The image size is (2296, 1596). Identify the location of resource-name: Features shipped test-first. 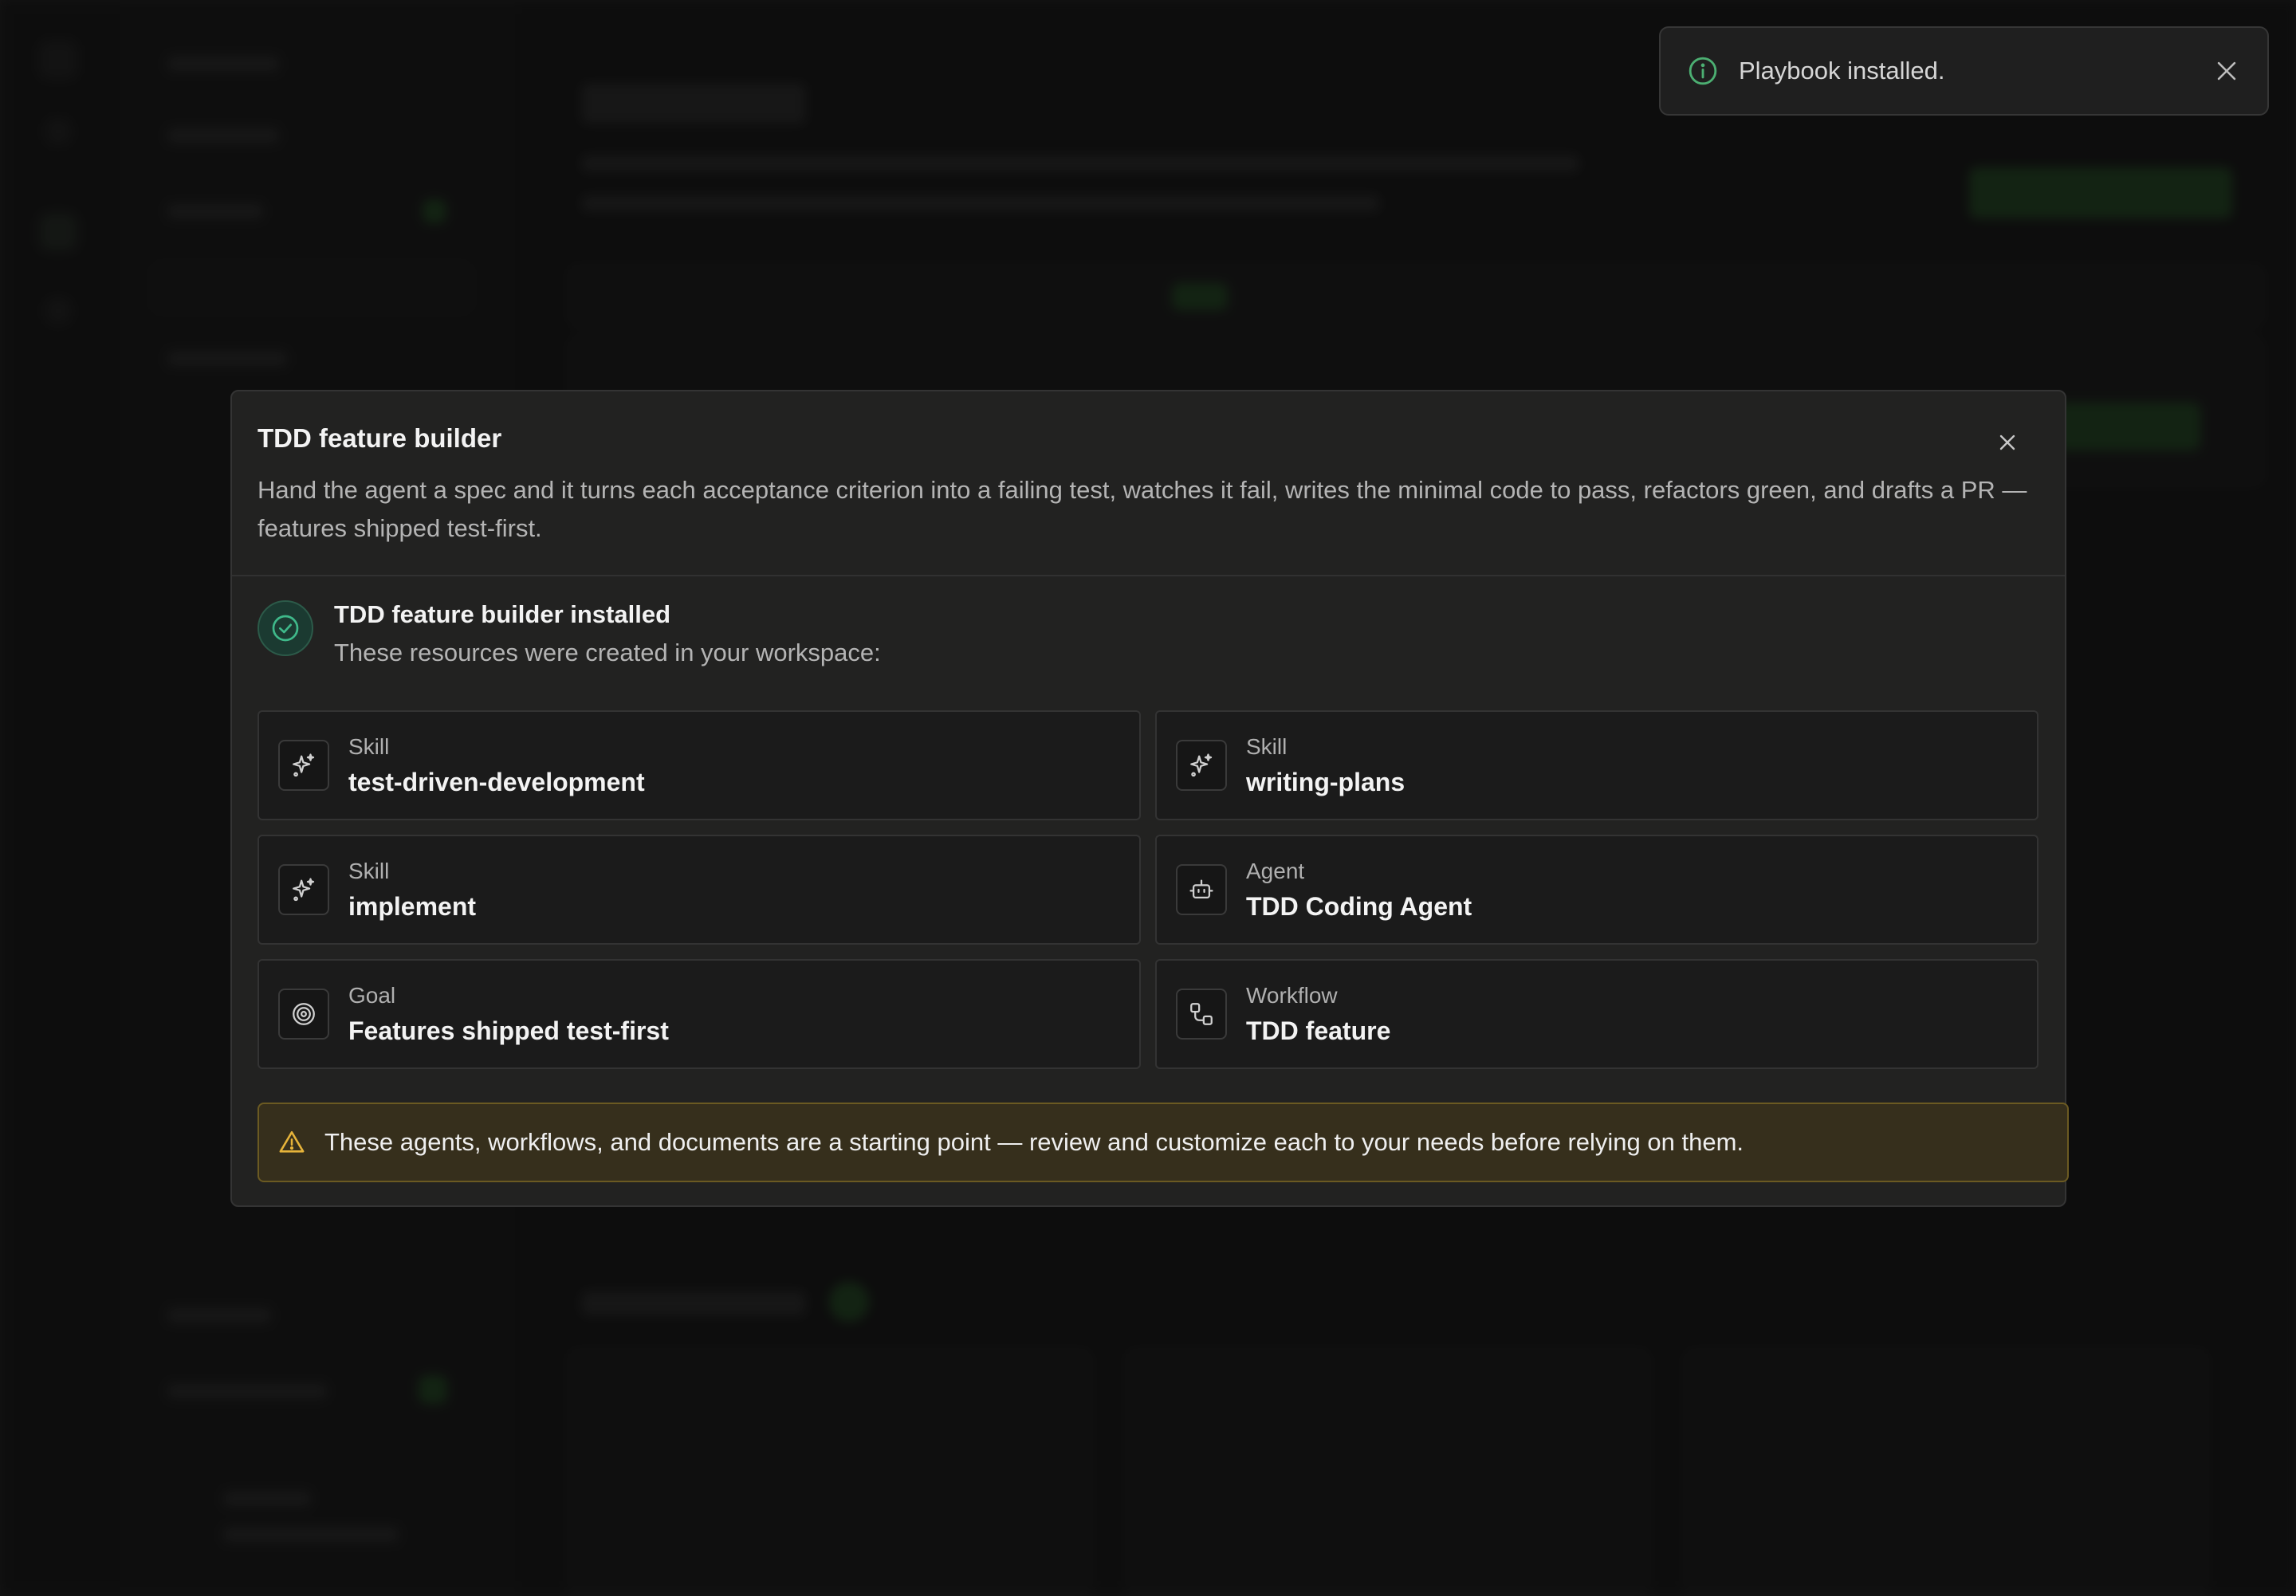
(508, 1030).